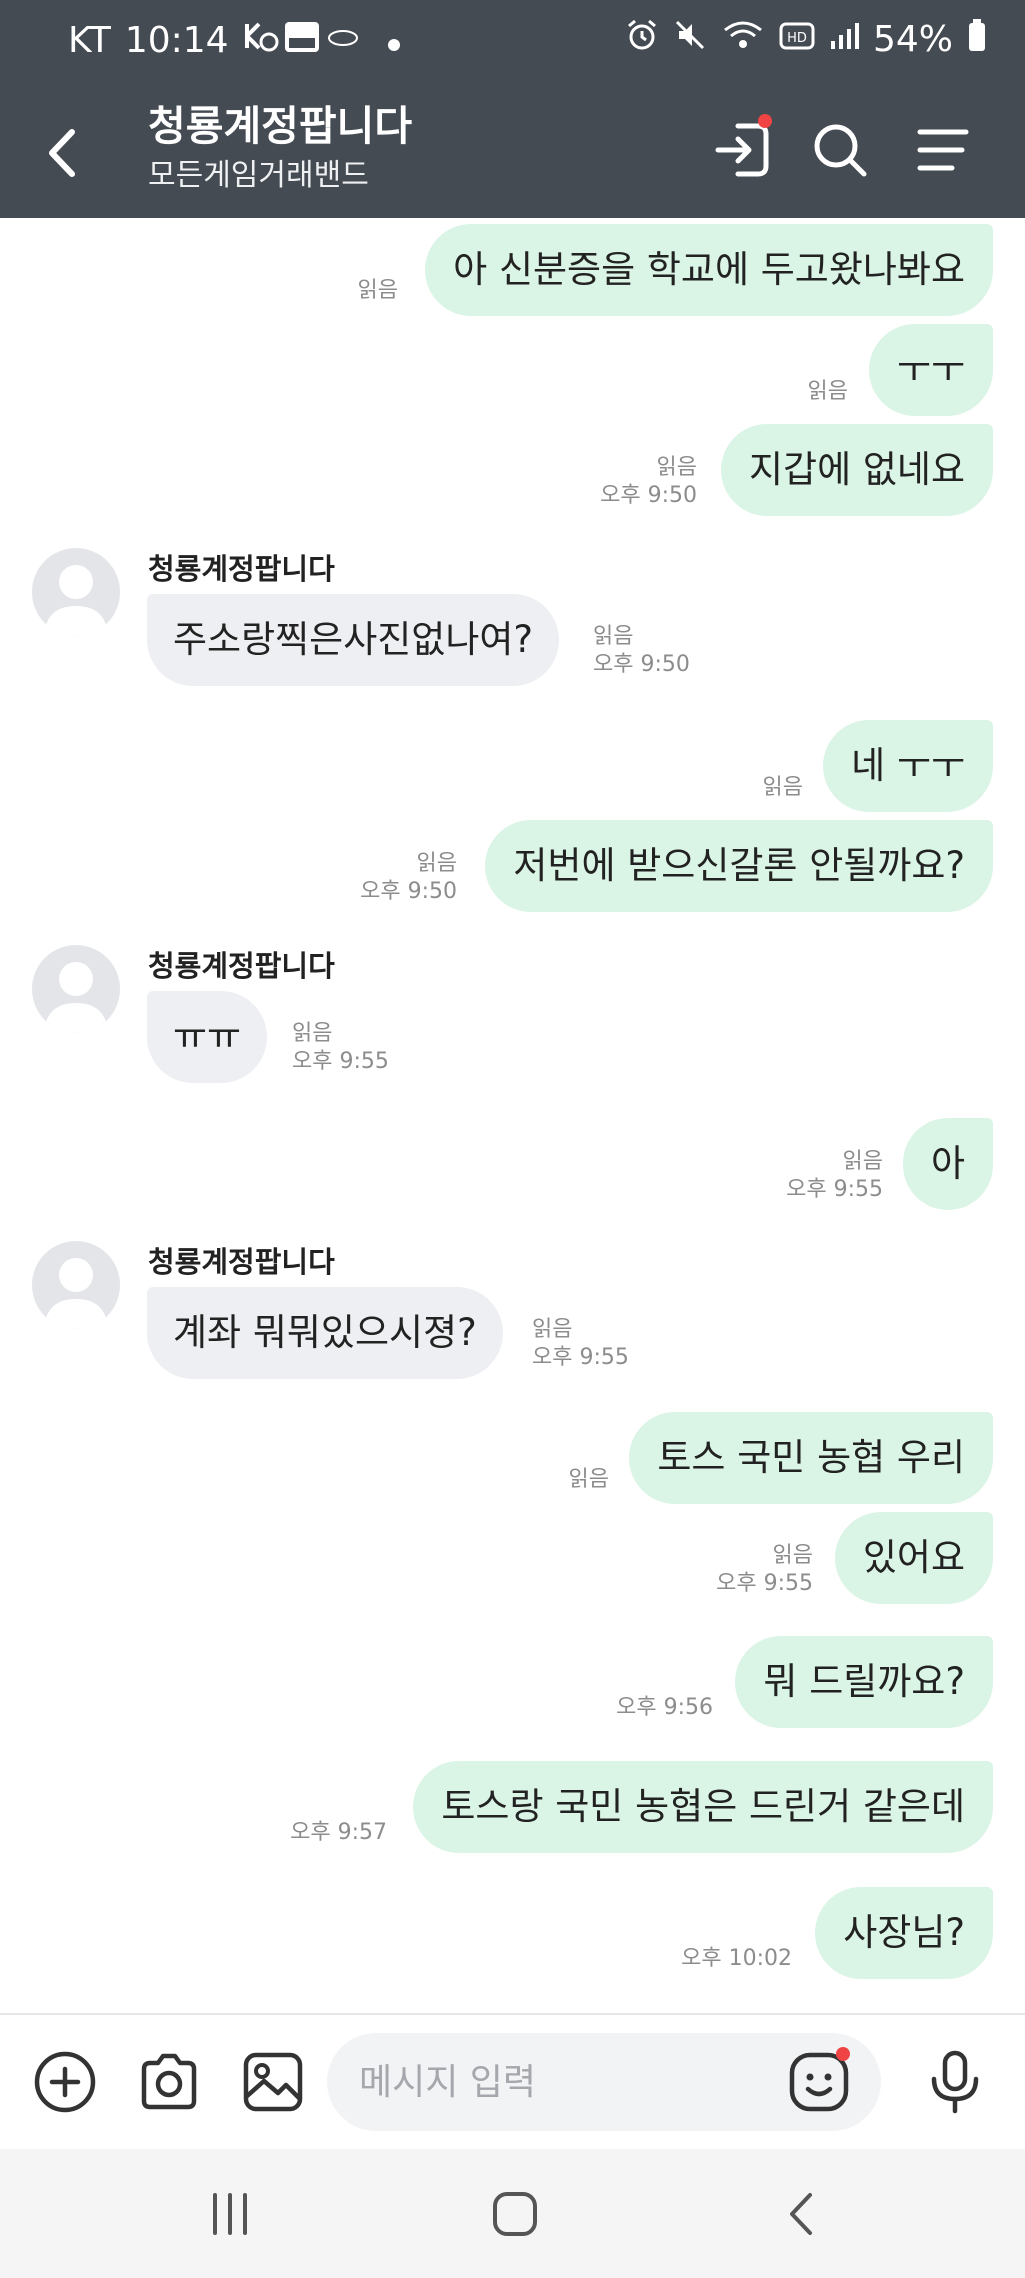 This screenshot has height=2278, width=1025. I want to click on chat-subtitle: 모든게임거래밴드, so click(258, 175).